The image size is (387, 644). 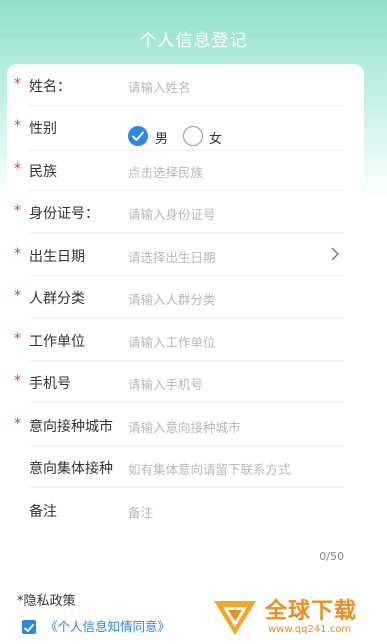 What do you see at coordinates (43, 129) in the screenshot?
I see `field-gender-label: 性别` at bounding box center [43, 129].